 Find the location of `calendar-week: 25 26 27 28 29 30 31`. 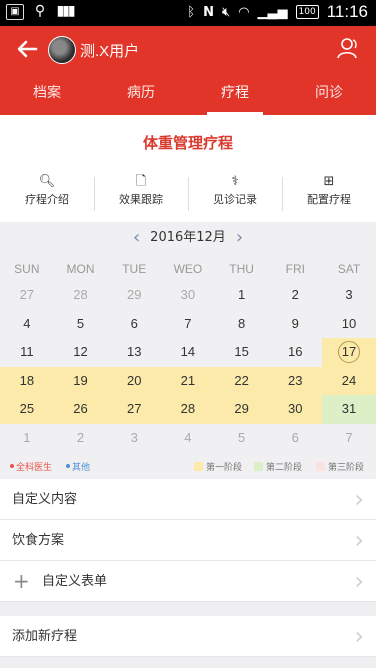

calendar-week: 25 26 27 28 29 30 31 is located at coordinates (188, 409).